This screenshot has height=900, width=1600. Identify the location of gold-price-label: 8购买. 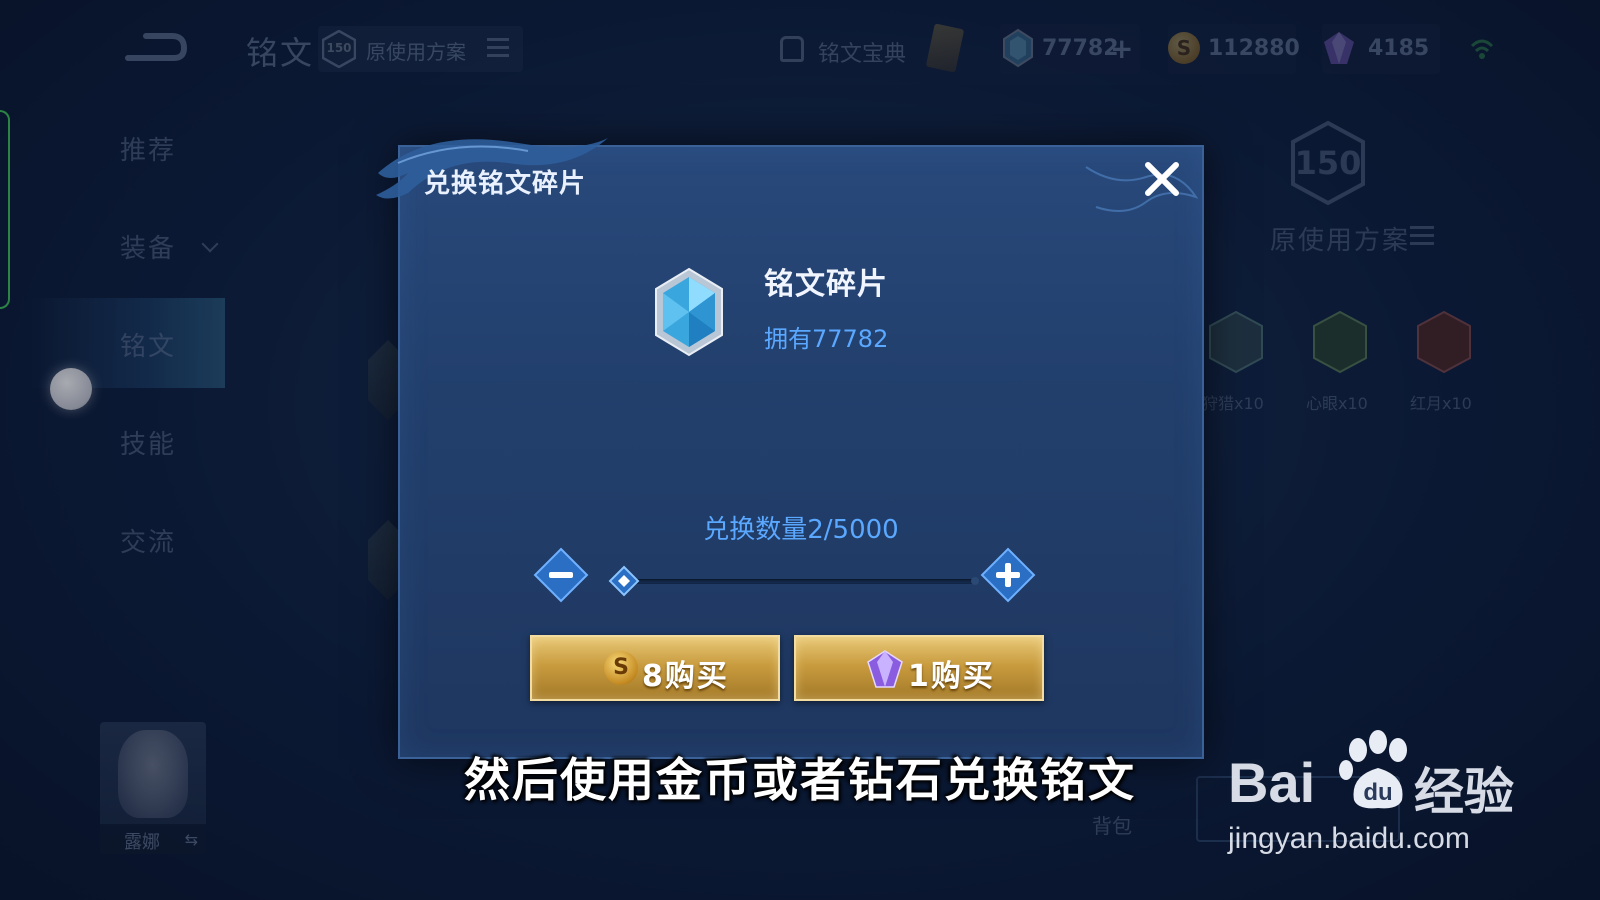
(685, 676).